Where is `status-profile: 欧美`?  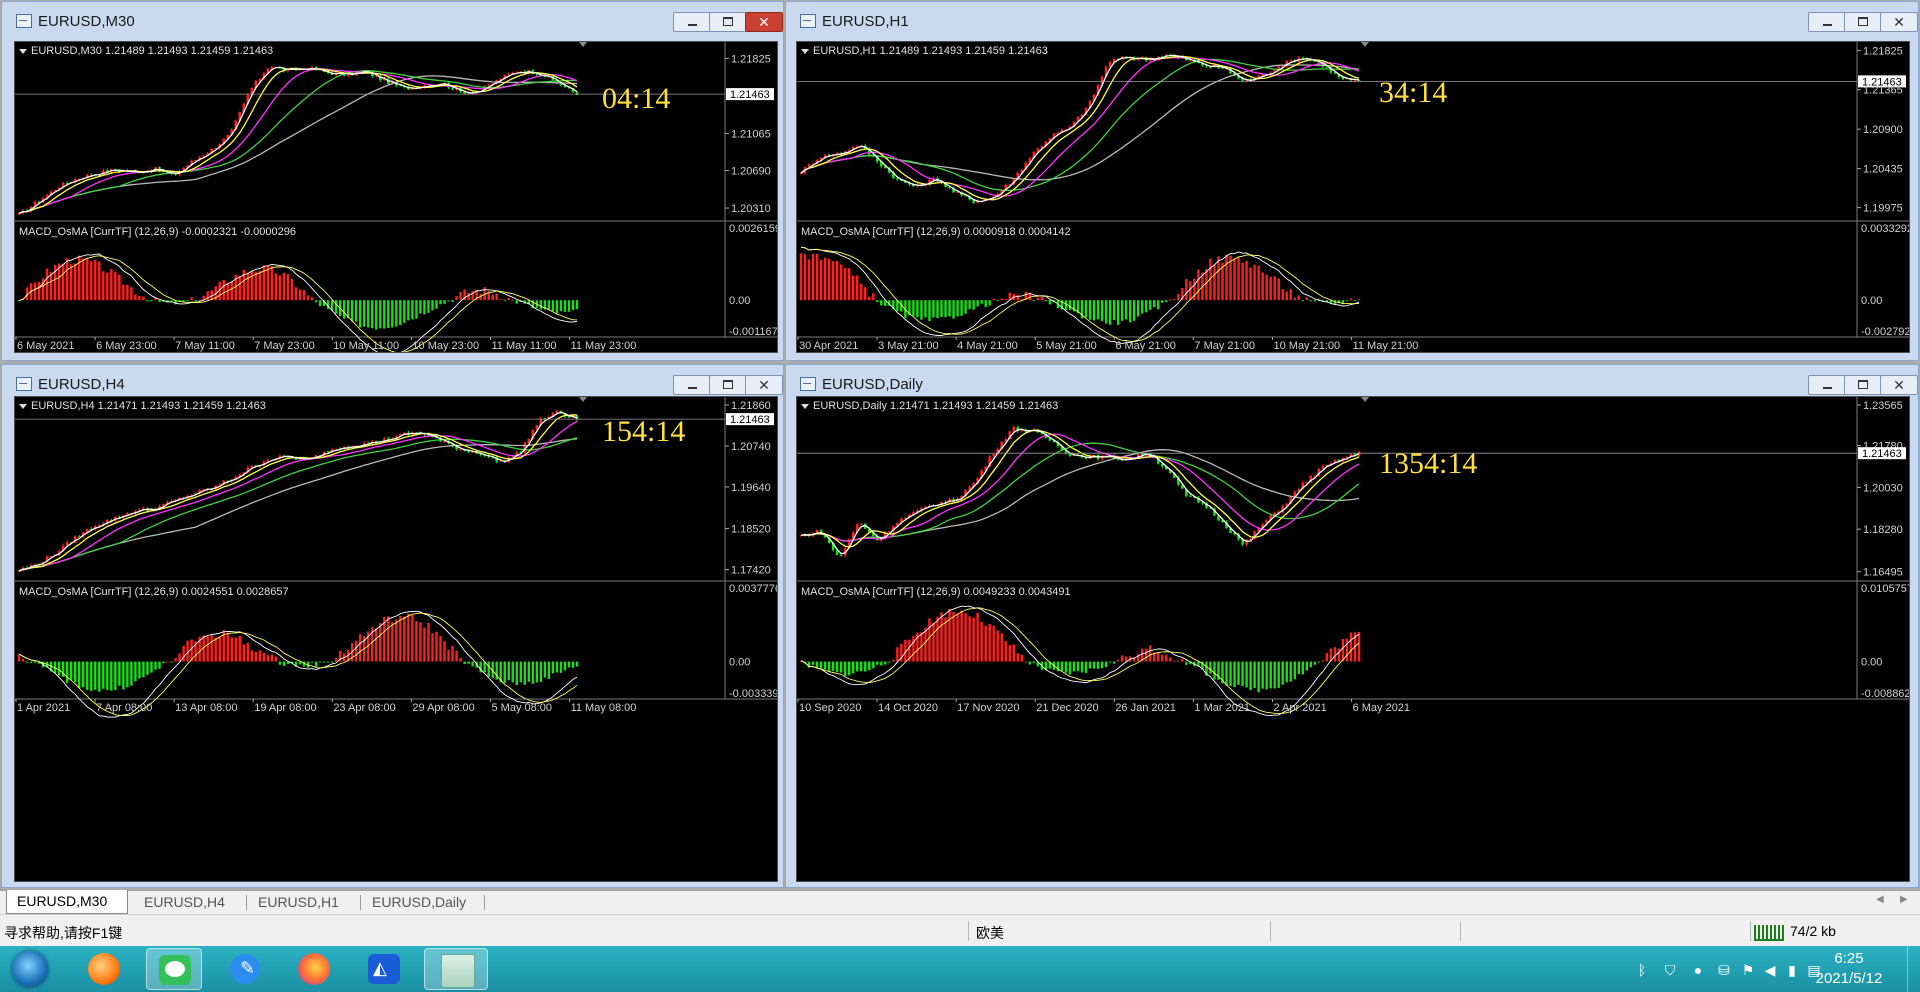
status-profile: 欧美 is located at coordinates (990, 933).